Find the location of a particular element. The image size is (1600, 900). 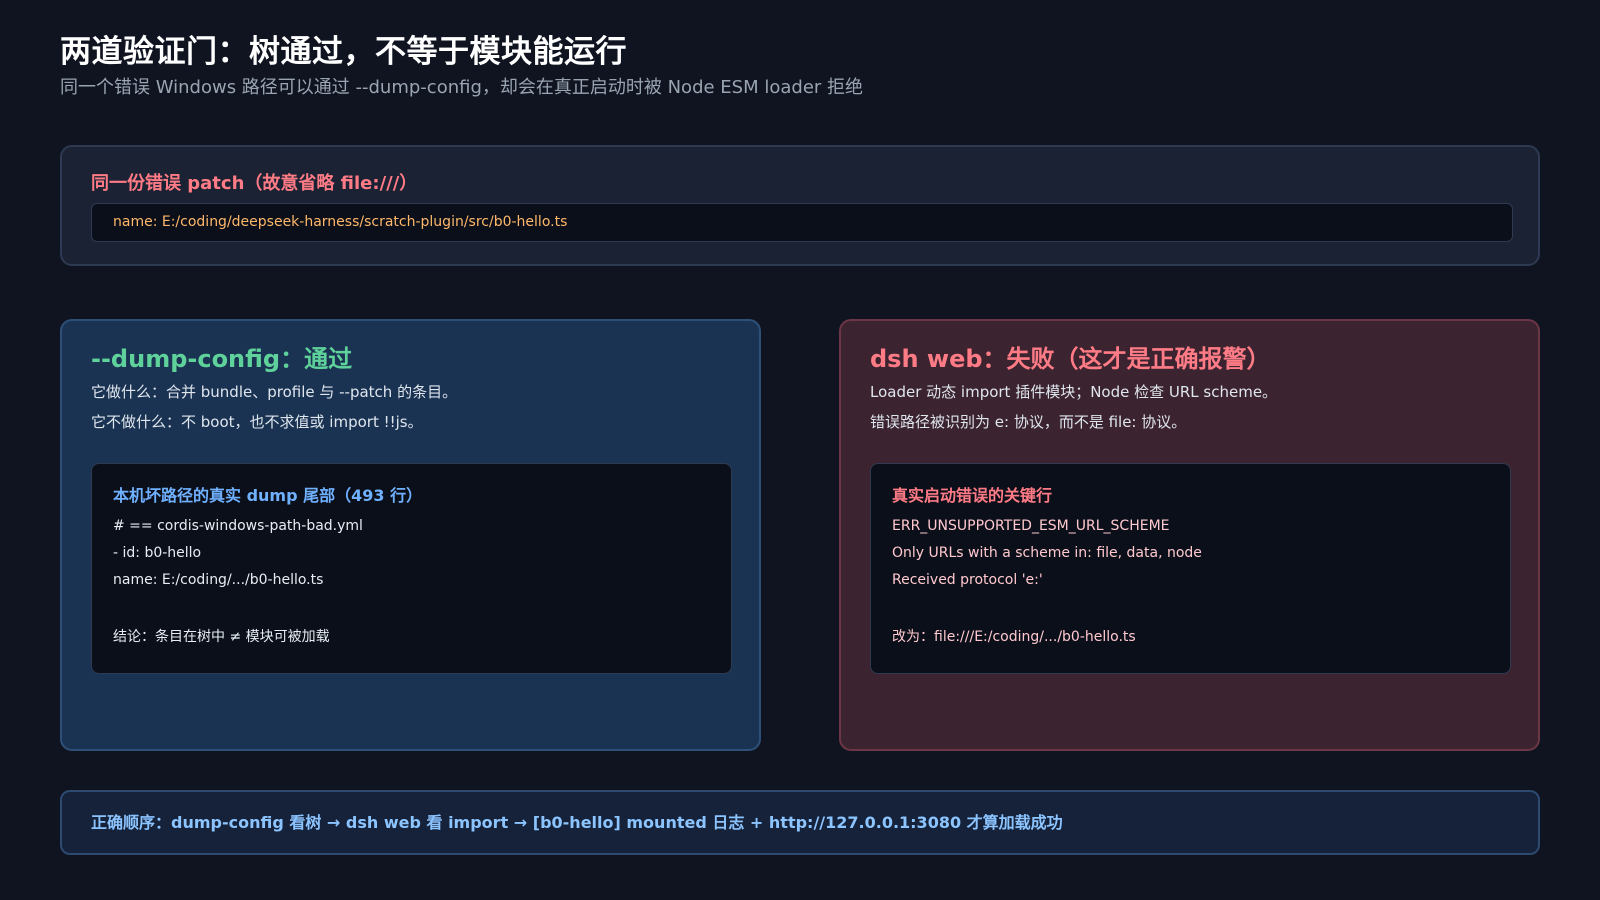

dump-line: name: E:/coding/.../b0-hello.ts is located at coordinates (218, 580).